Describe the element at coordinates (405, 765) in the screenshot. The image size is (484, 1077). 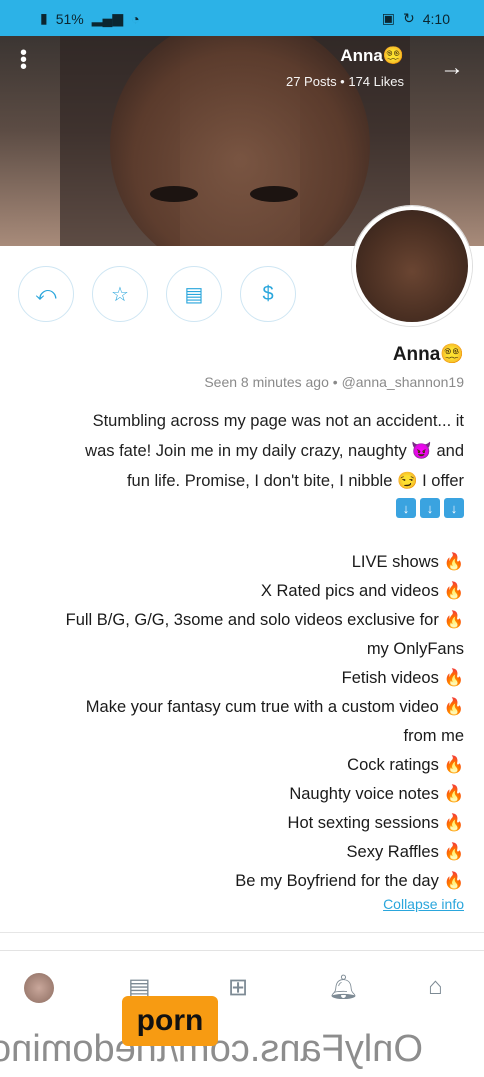
I see `list-item: Cock ratings 🔥` at that location.